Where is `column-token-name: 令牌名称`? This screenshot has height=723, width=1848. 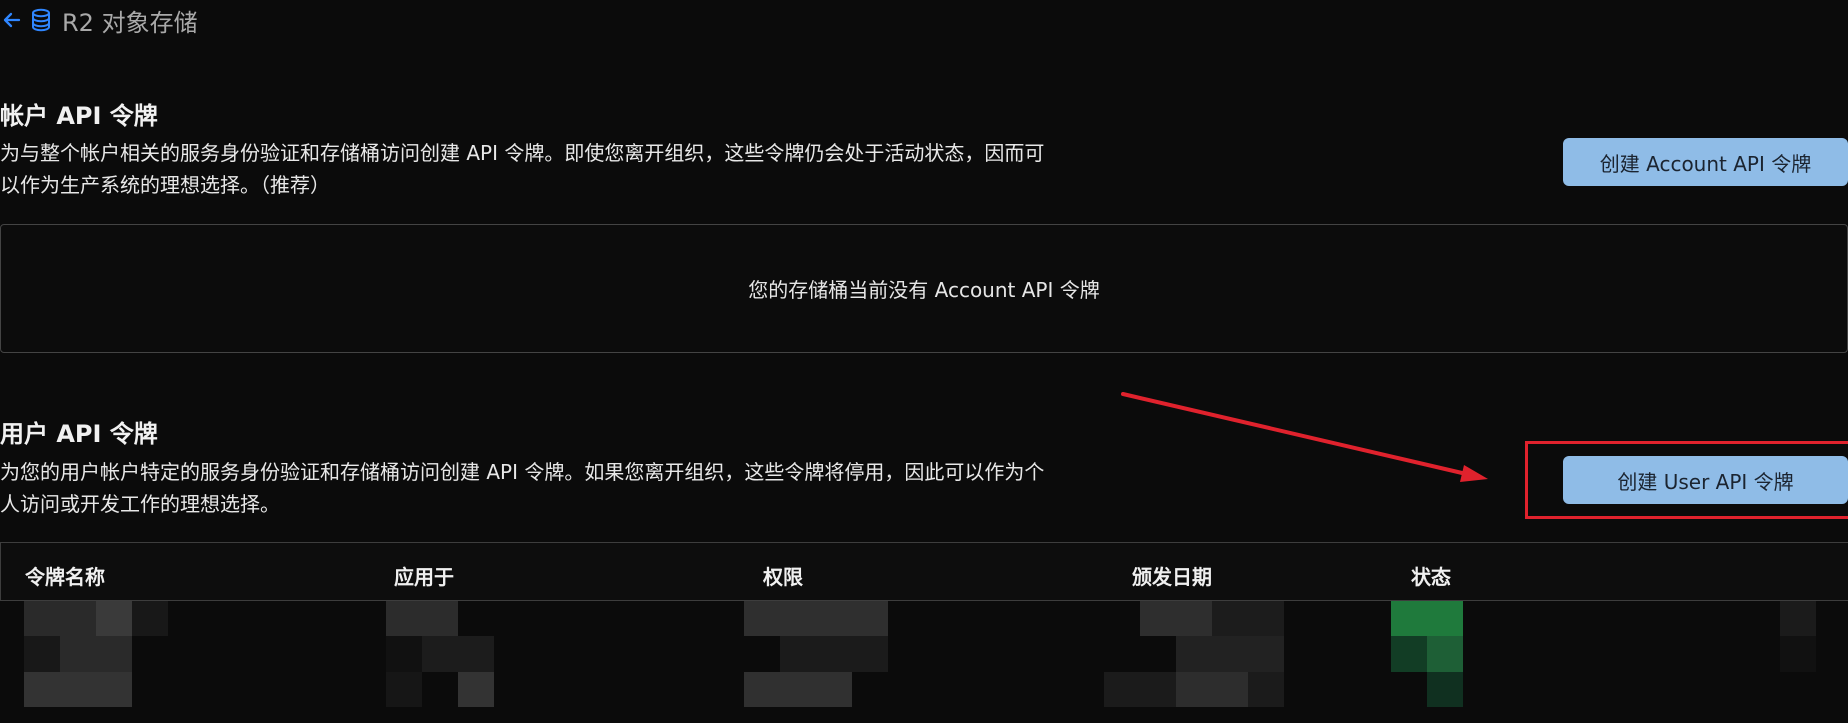 column-token-name: 令牌名称 is located at coordinates (65, 577).